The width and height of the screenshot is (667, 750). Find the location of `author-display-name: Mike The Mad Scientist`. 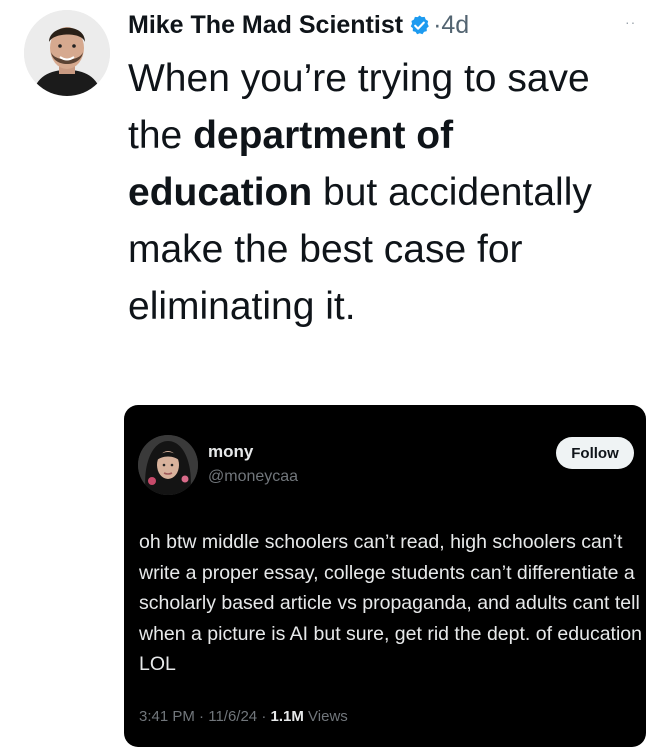

author-display-name: Mike The Mad Scientist is located at coordinates (265, 25).